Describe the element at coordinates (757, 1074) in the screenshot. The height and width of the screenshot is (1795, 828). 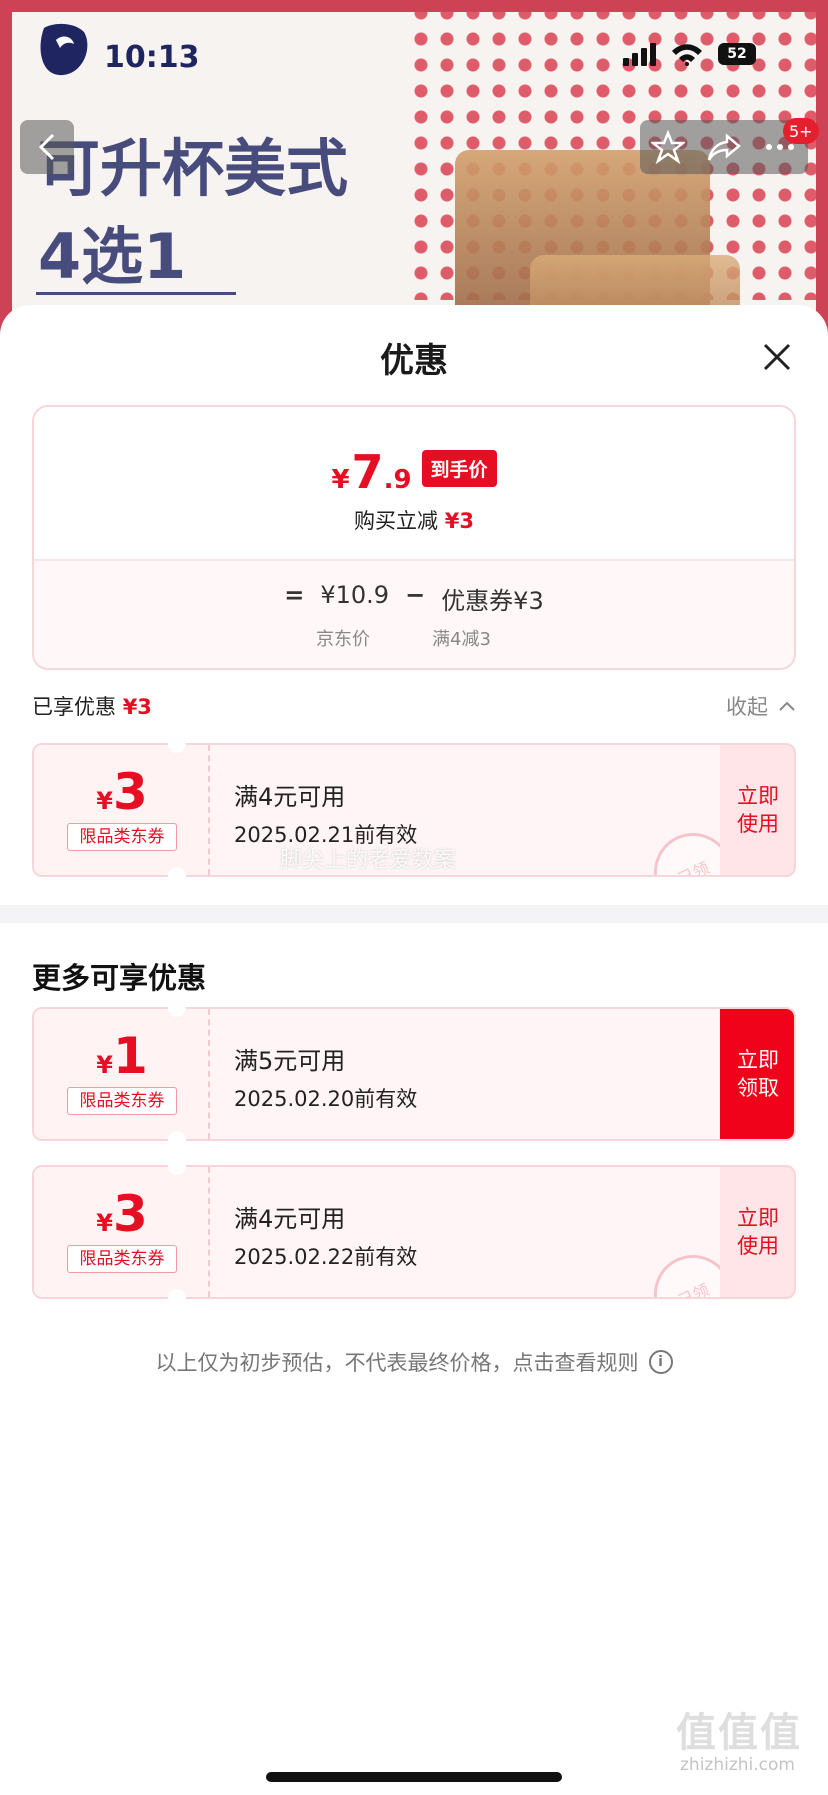
I see `claim-now-button: 立即 领取` at that location.